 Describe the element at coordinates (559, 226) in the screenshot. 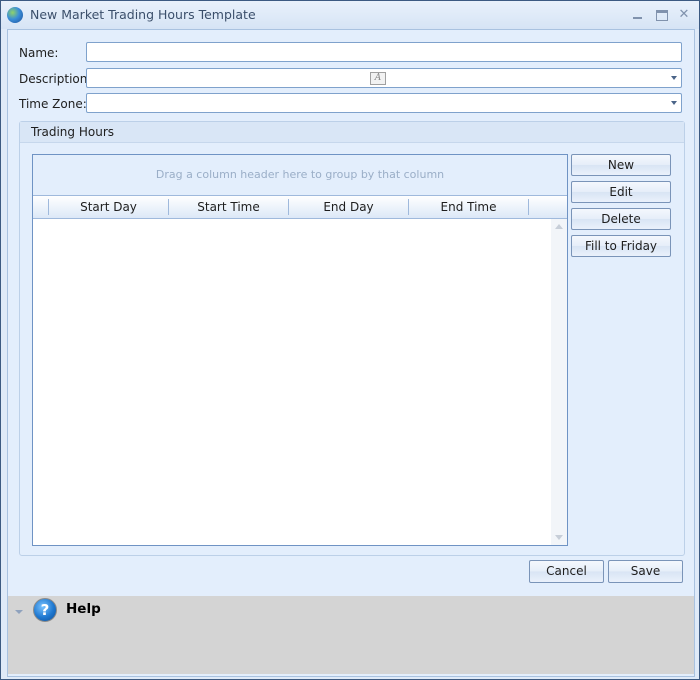

I see `scroll-up-icon` at that location.